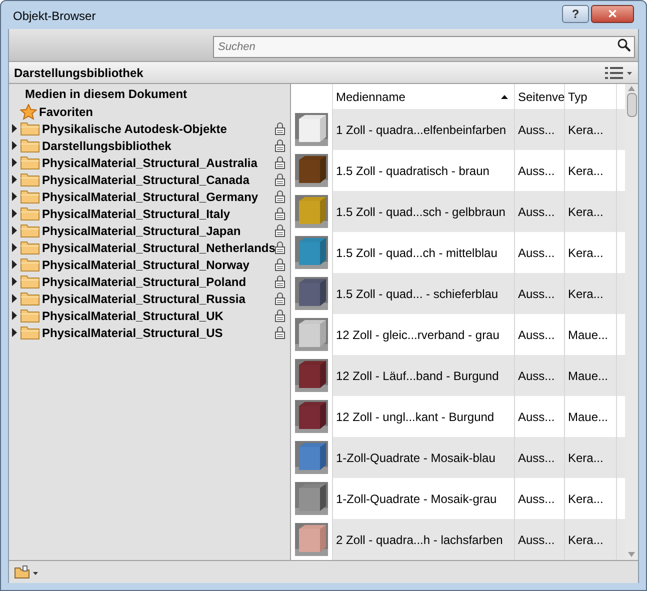 Image resolution: width=647 pixels, height=591 pixels. I want to click on scroll-thumb, so click(631, 105).